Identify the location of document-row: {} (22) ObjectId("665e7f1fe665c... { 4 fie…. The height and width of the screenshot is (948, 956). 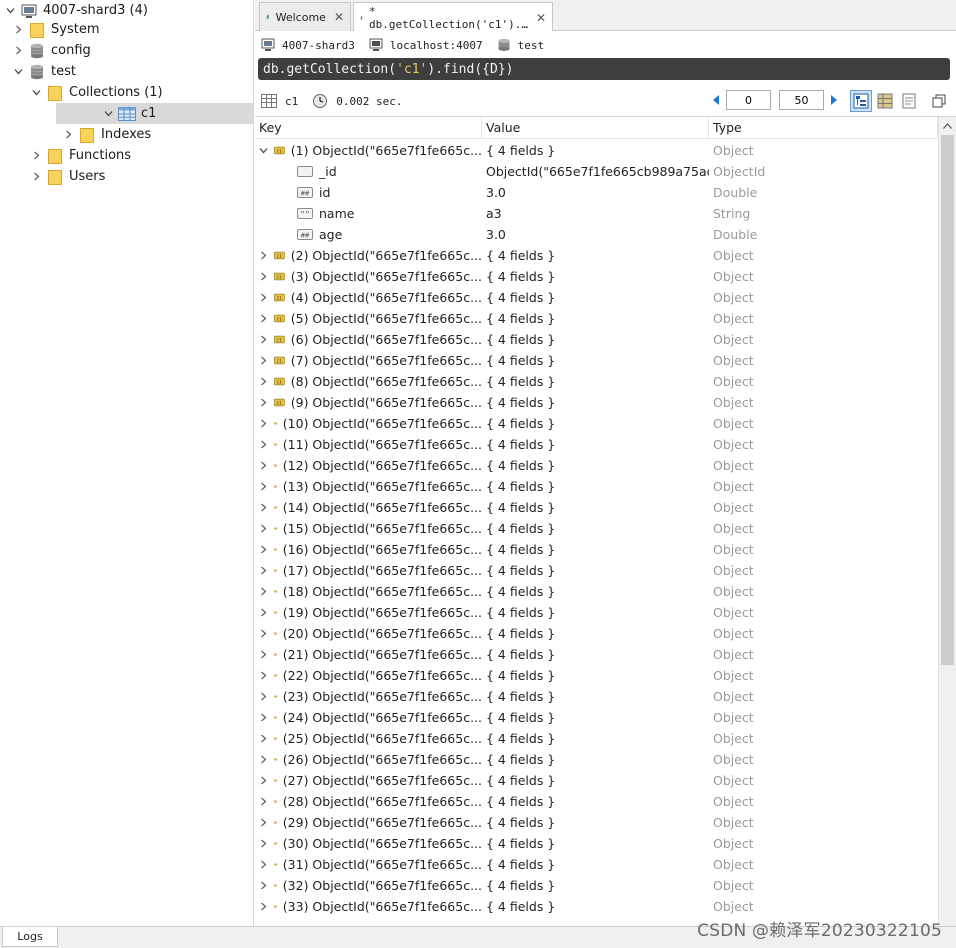
(596, 675).